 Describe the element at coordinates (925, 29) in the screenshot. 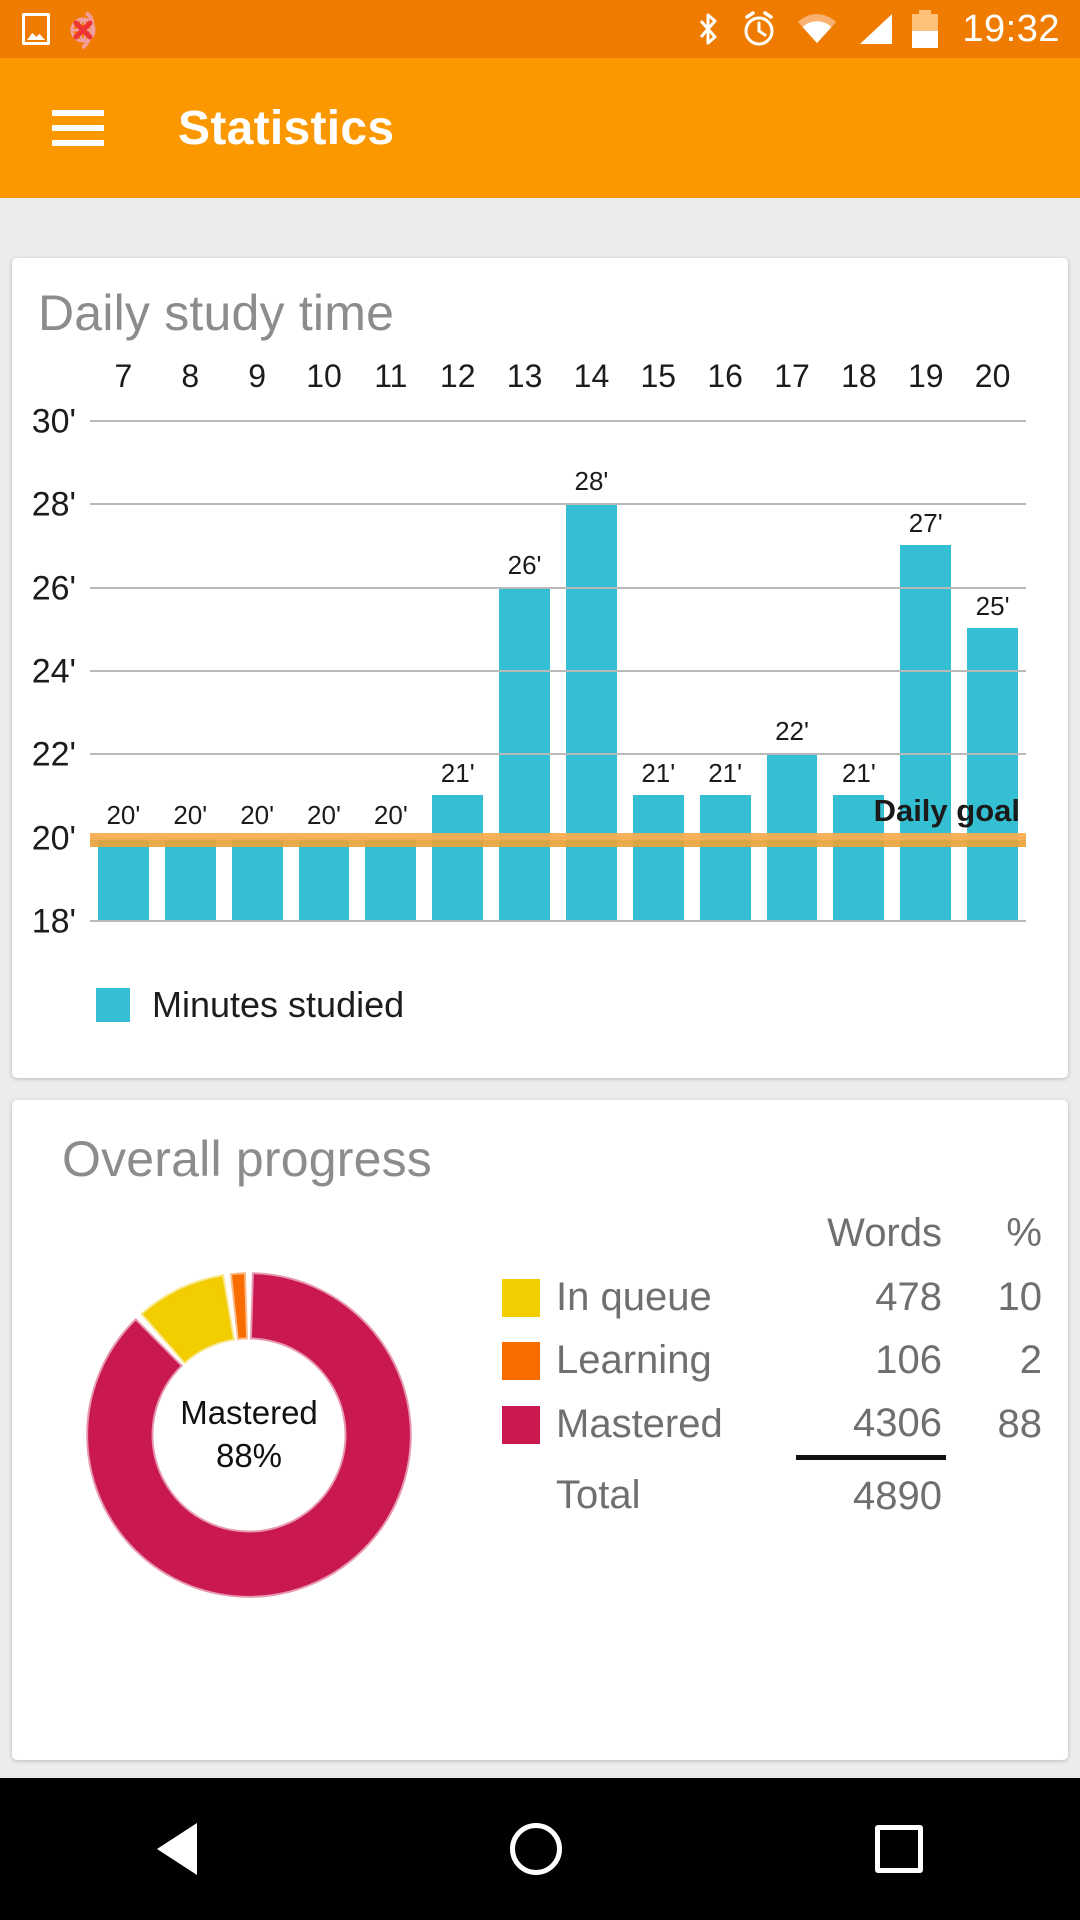

I see `battery-icon` at that location.